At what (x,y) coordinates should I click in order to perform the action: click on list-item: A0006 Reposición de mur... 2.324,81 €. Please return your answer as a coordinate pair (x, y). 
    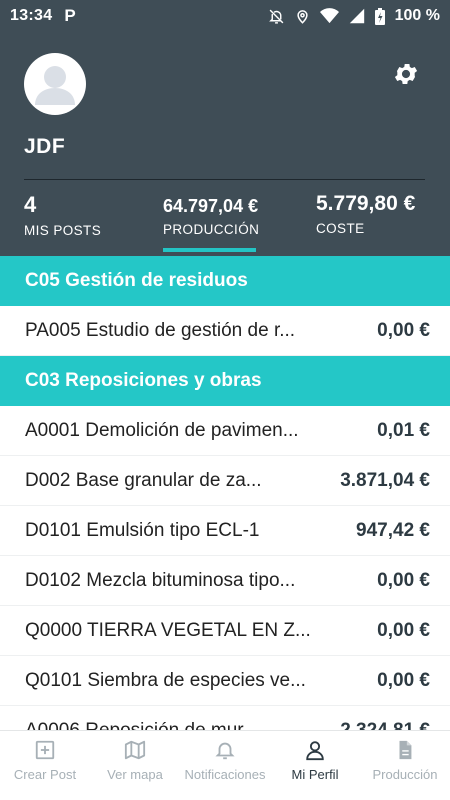
    Looking at the image, I should click on (225, 718).